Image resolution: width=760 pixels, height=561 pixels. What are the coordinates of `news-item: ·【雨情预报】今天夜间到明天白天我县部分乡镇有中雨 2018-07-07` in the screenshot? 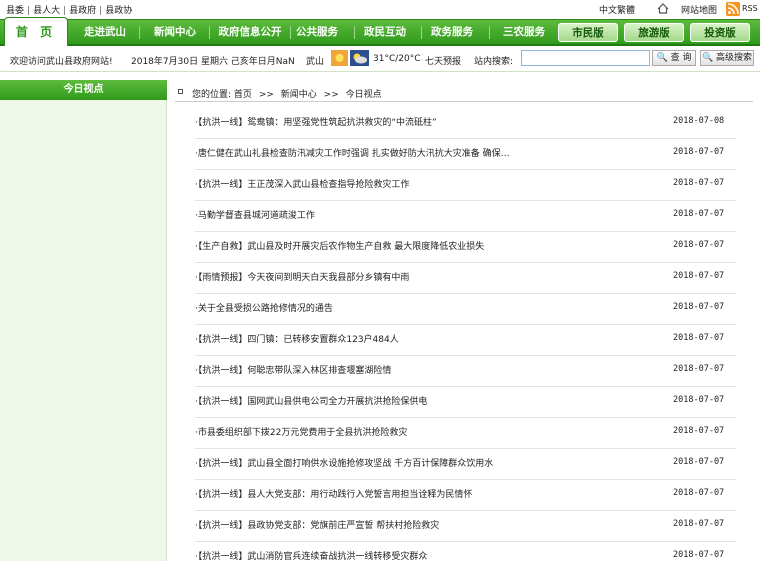 It's located at (465, 278).